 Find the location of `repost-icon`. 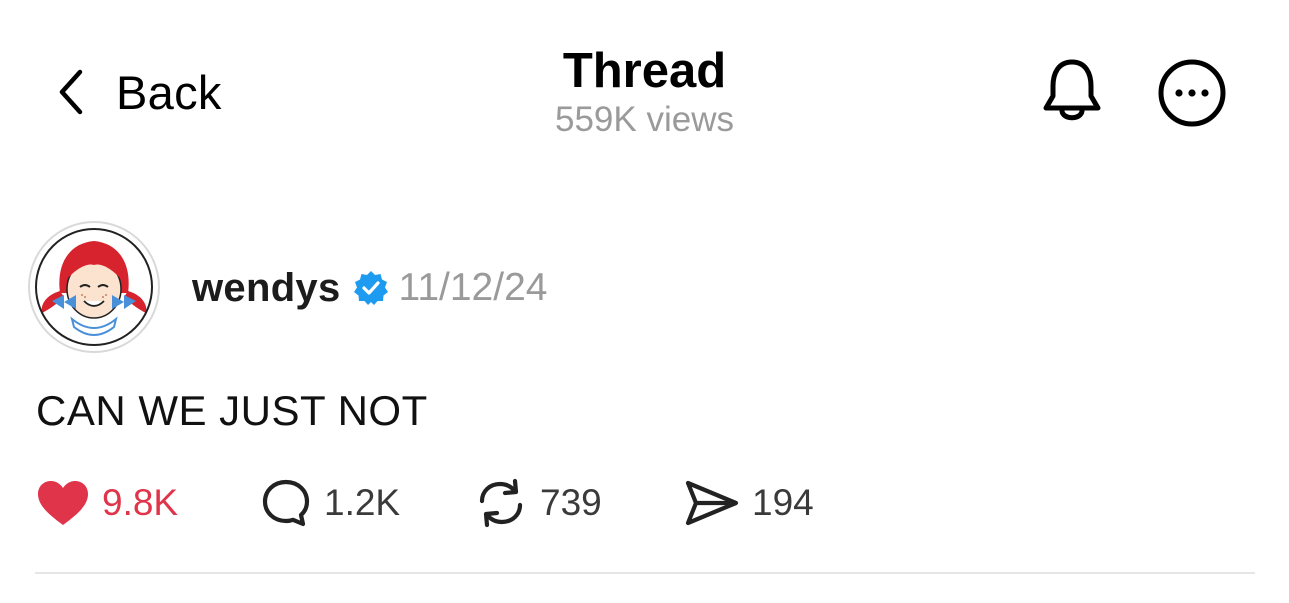

repost-icon is located at coordinates (501, 503).